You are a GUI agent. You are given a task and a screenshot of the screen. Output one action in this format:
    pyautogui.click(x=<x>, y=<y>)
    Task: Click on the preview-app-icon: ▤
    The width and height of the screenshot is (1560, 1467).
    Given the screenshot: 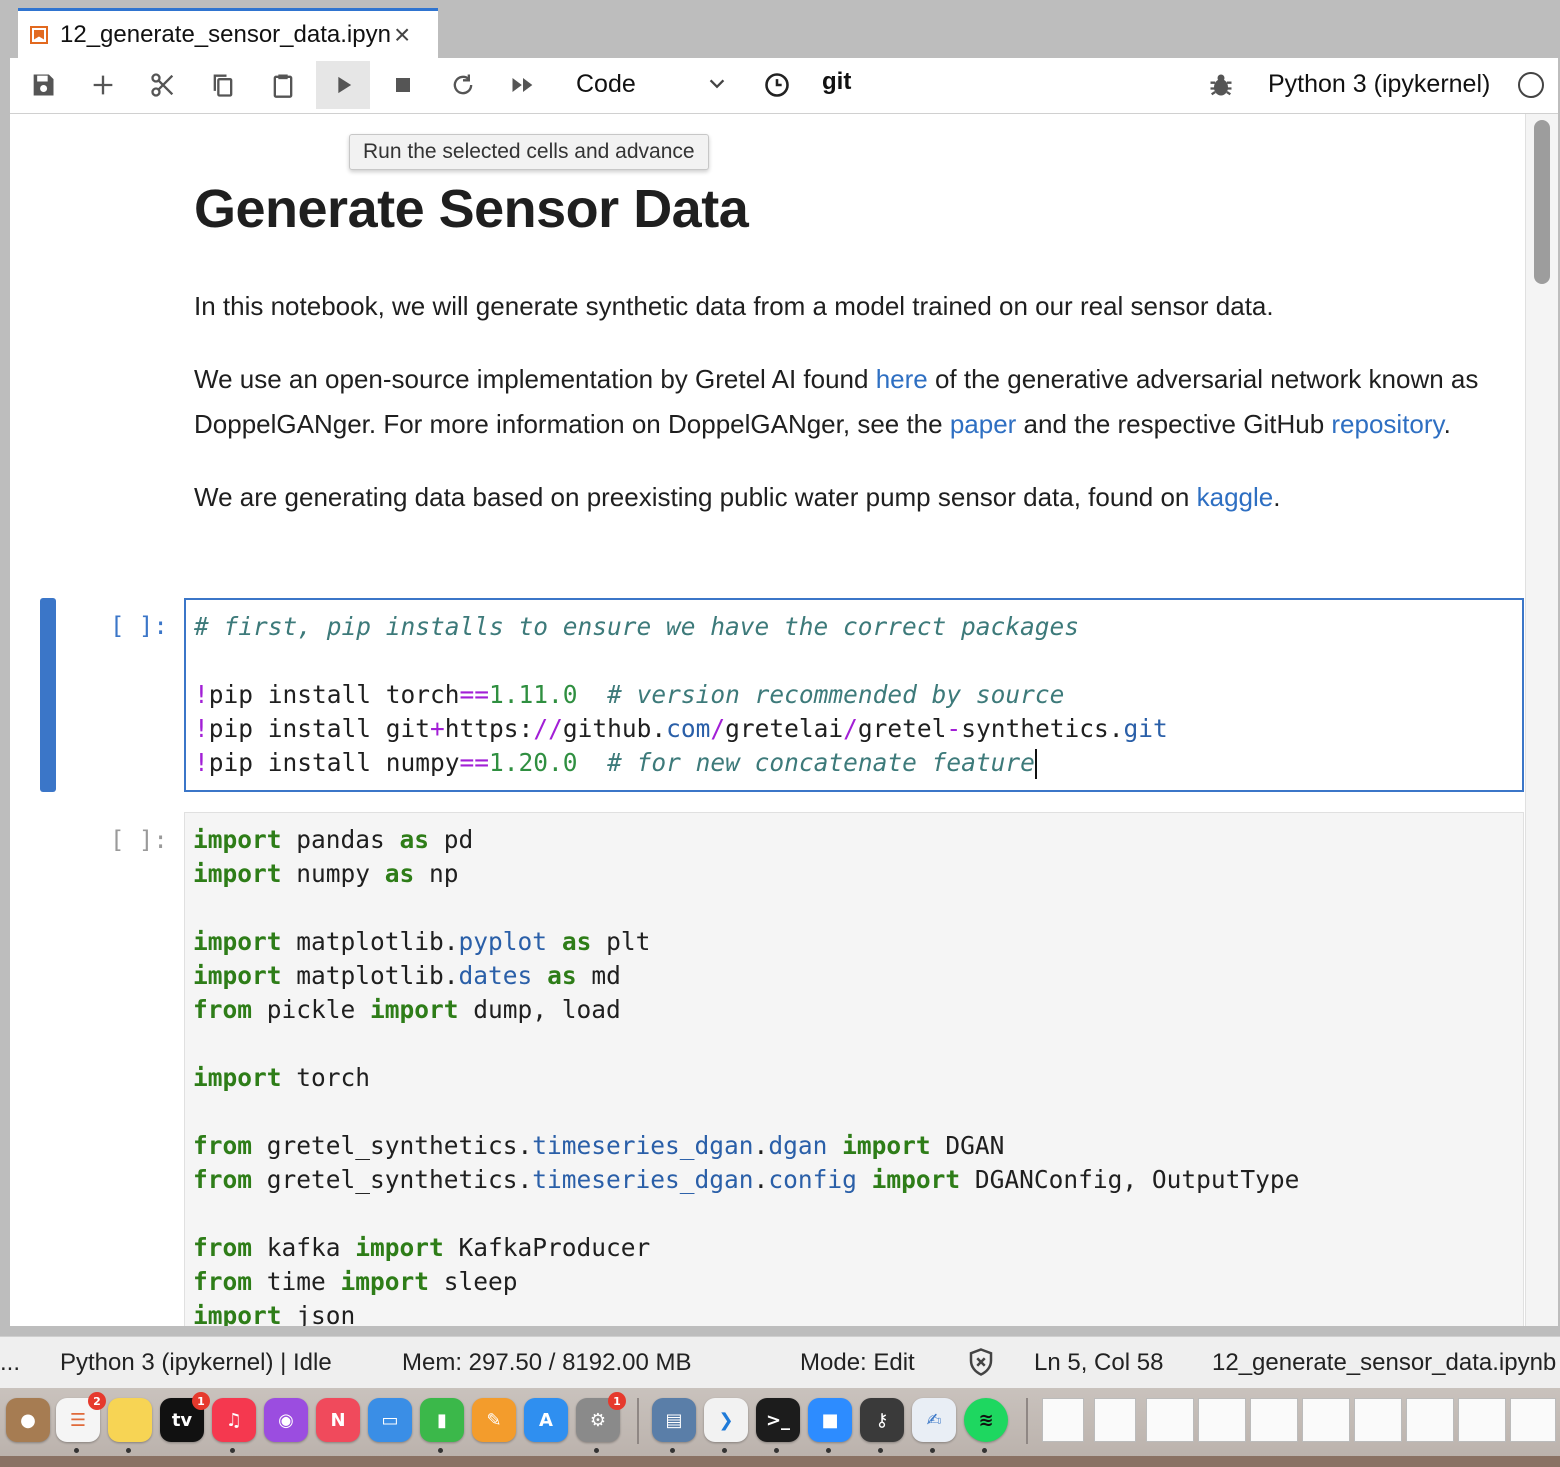 What is the action you would take?
    pyautogui.click(x=674, y=1420)
    